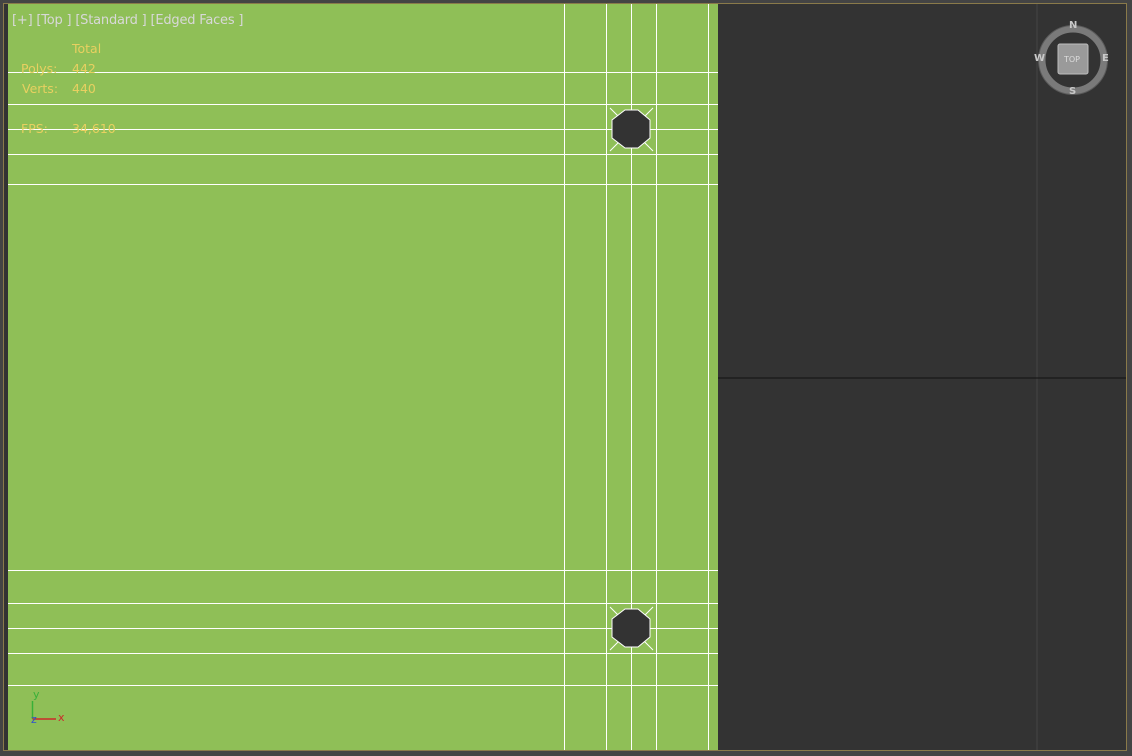  I want to click on viewport-label: [+] [Top ] [Standard ] [Edged Faces ], so click(127, 20).